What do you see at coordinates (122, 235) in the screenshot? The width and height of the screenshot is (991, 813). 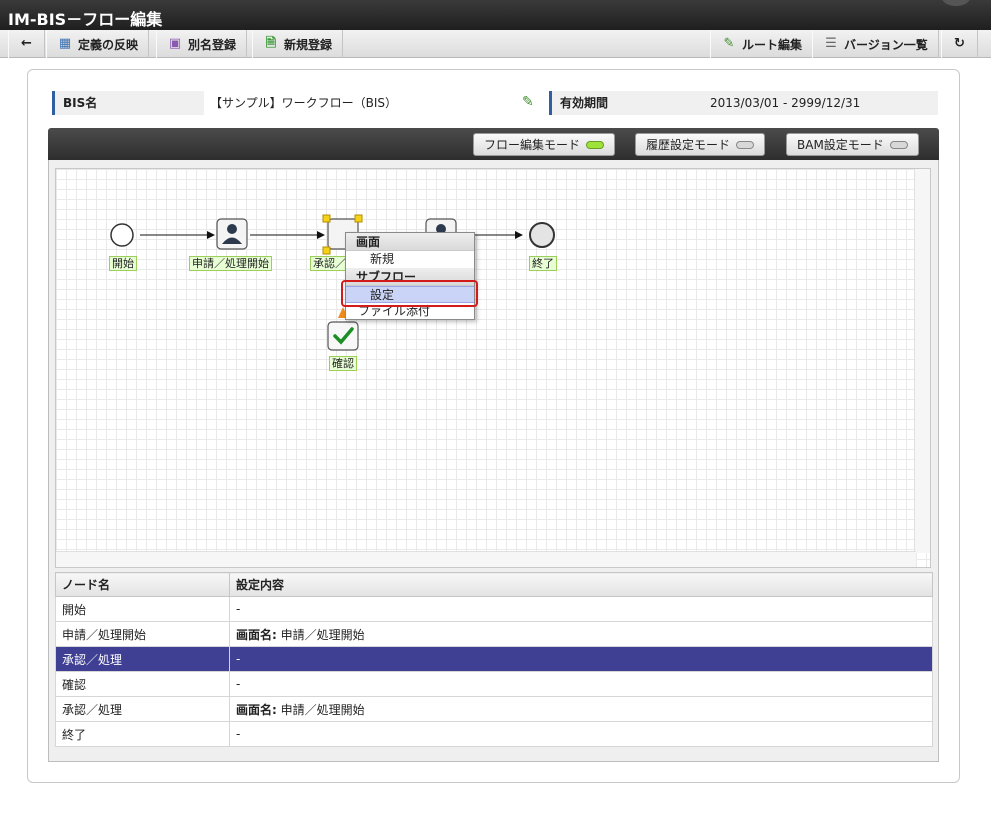 I see `start-node` at bounding box center [122, 235].